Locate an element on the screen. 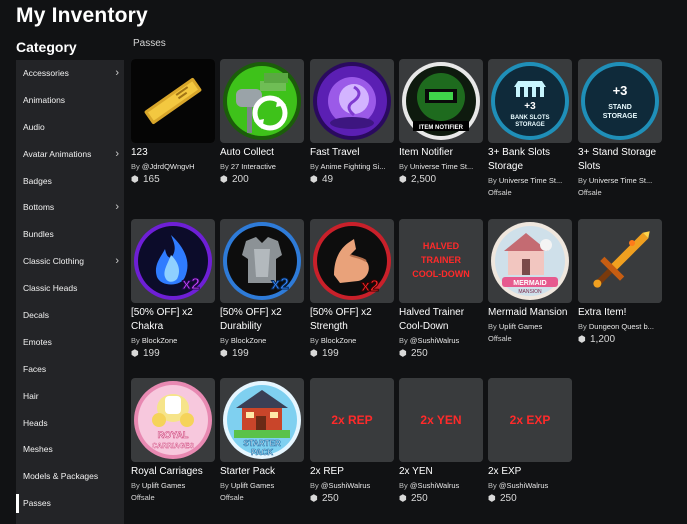 This screenshot has height=524, width=687. stand-storage-icon: +3 STAND STORAGE is located at coordinates (620, 101).